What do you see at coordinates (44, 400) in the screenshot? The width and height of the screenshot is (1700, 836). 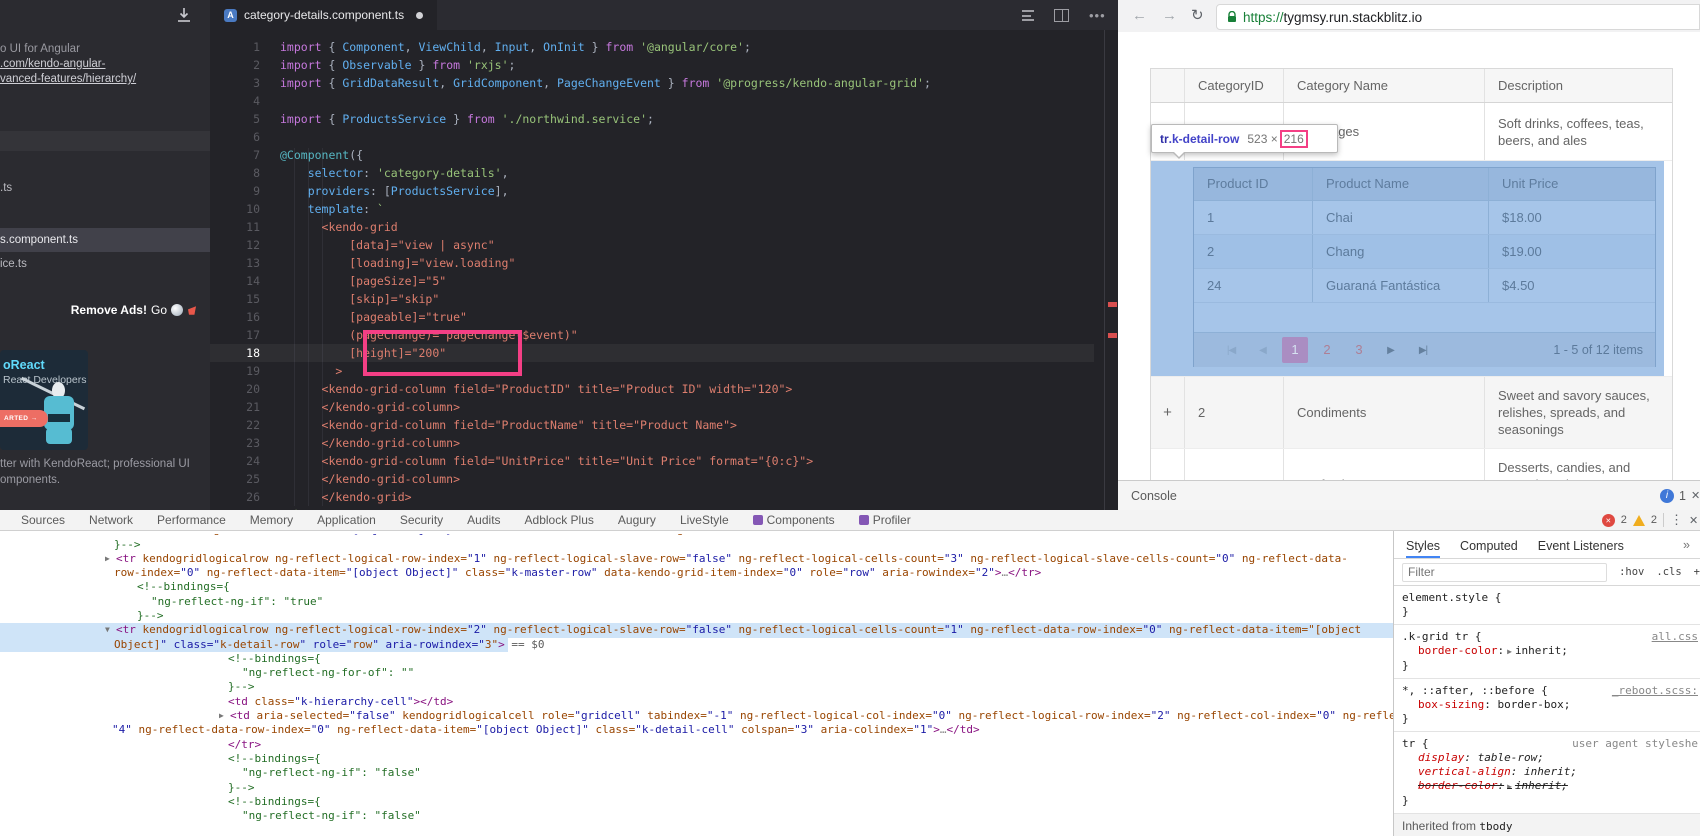 I see `kendoreact-ad: oReact React Developers ARTED →` at bounding box center [44, 400].